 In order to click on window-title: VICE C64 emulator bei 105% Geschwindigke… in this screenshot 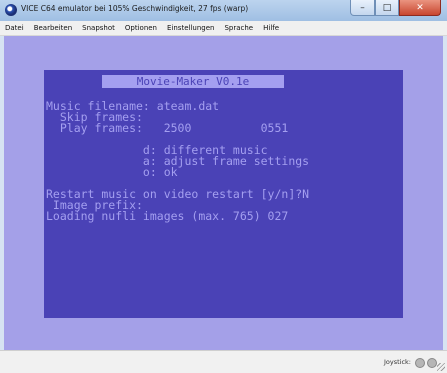, I will do `click(135, 8)`.